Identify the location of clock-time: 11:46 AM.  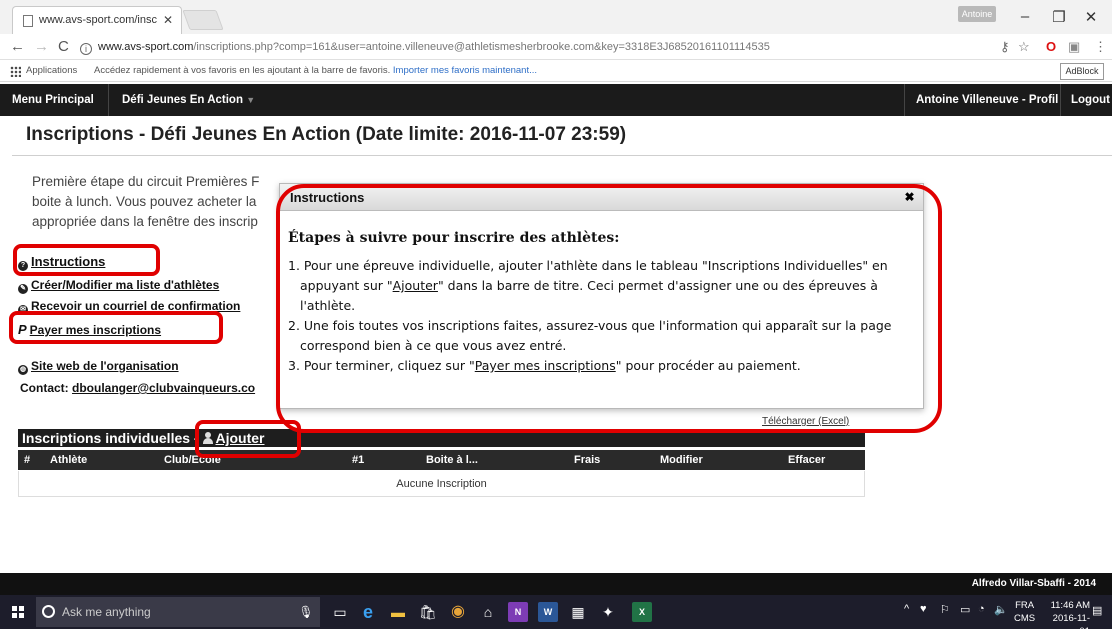
(1070, 605).